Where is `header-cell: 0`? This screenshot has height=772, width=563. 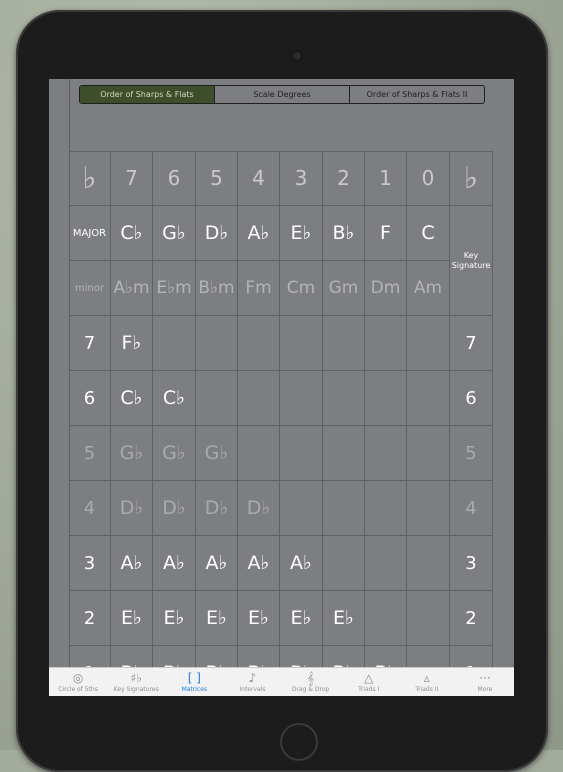 header-cell: 0 is located at coordinates (428, 178).